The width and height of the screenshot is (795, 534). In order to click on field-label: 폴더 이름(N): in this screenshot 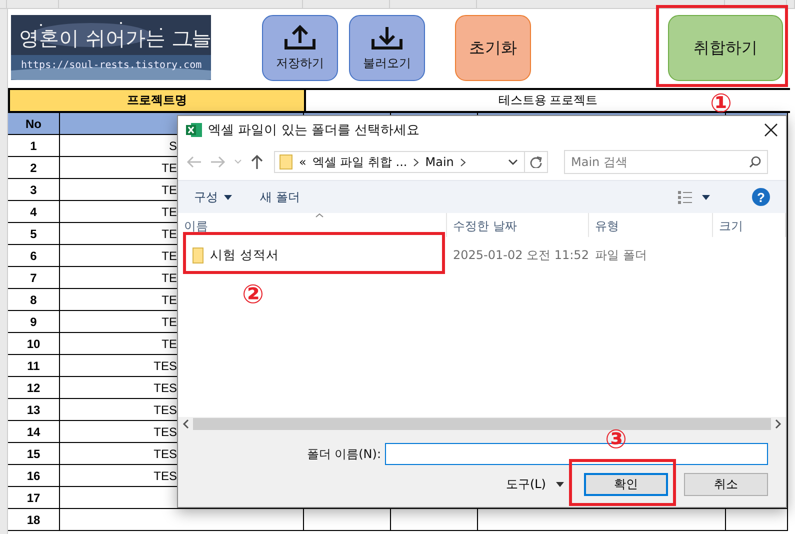, I will do `click(343, 454)`.